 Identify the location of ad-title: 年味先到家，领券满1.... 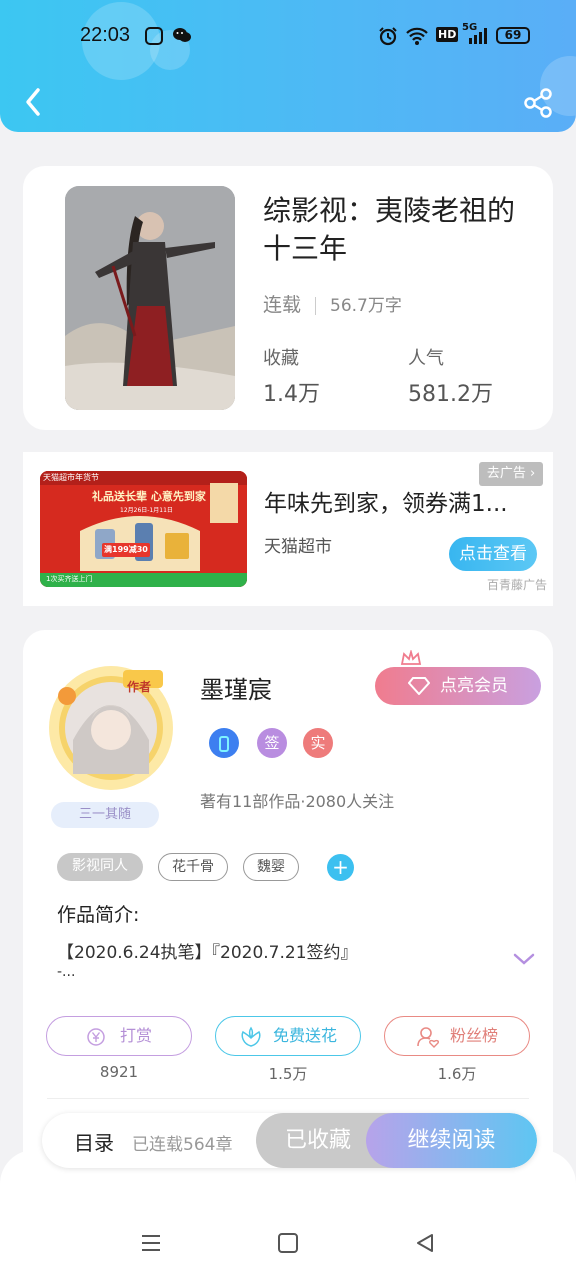
(386, 501).